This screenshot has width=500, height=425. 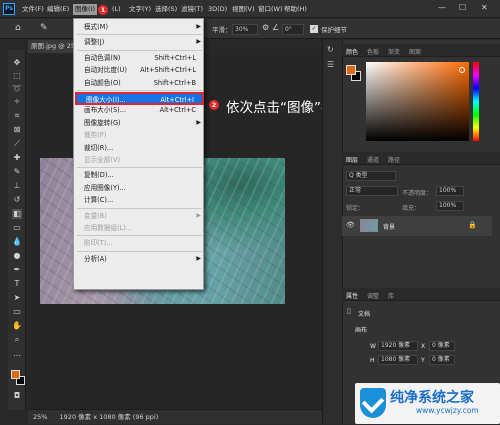 What do you see at coordinates (33, 9) in the screenshot?
I see `menu-file: 文件(F)` at bounding box center [33, 9].